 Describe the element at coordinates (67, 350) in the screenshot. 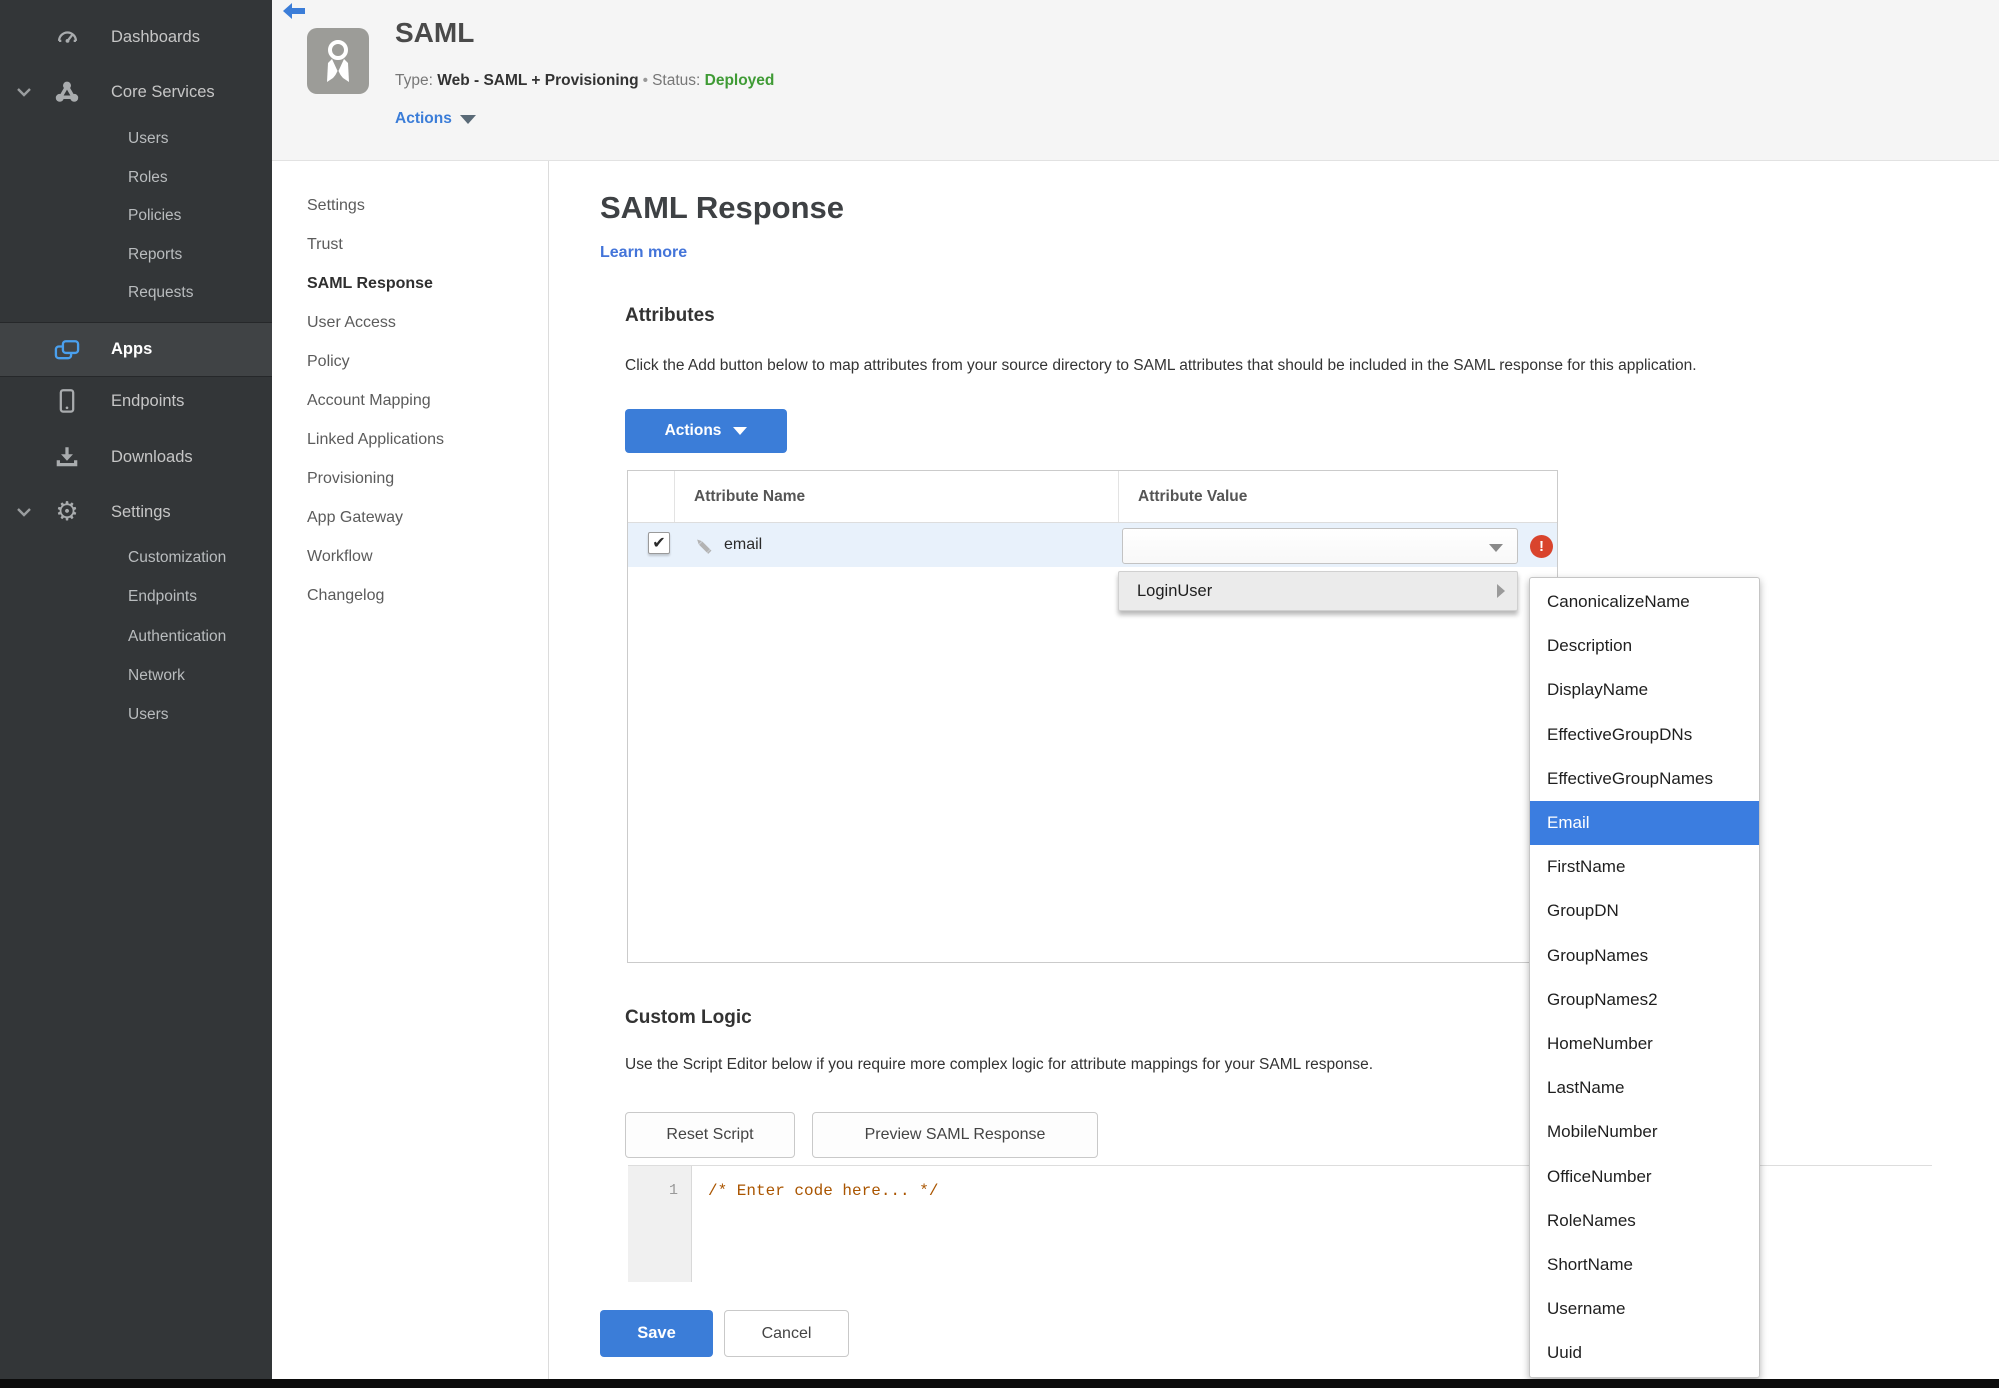

I see `apps-icon` at that location.